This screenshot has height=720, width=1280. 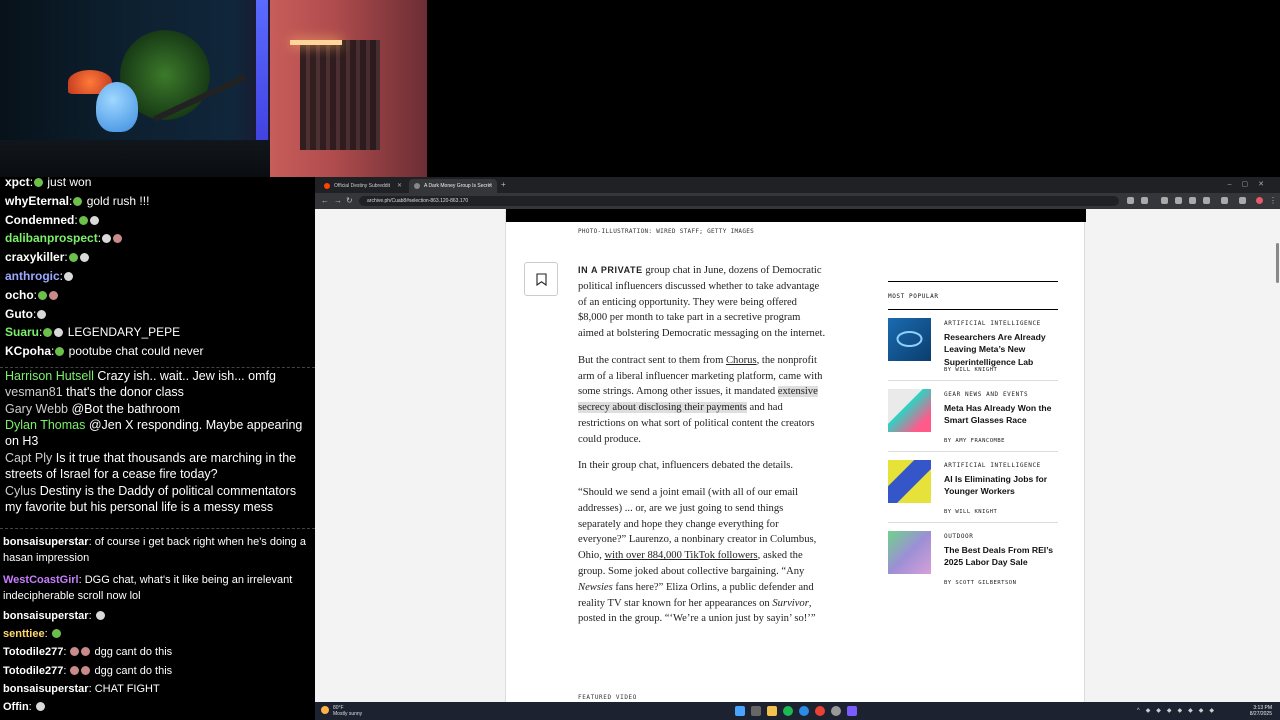 What do you see at coordinates (20, 491) in the screenshot?
I see `chat-username: Cylus` at bounding box center [20, 491].